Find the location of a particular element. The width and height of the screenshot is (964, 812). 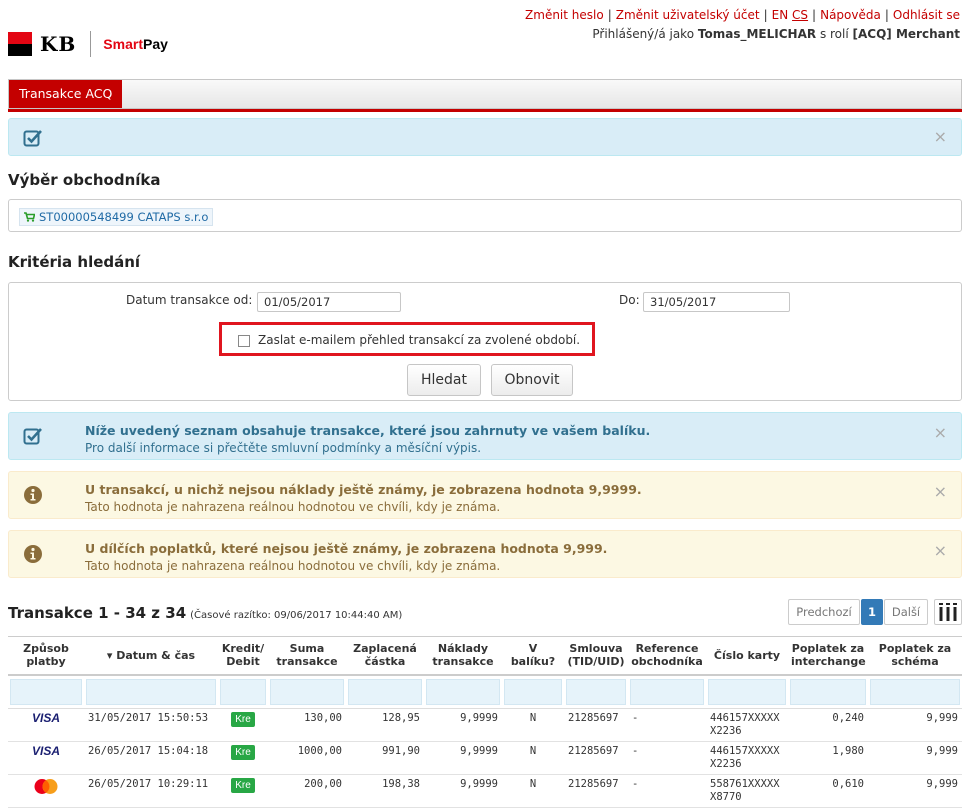

search-button: Hledat is located at coordinates (444, 380).